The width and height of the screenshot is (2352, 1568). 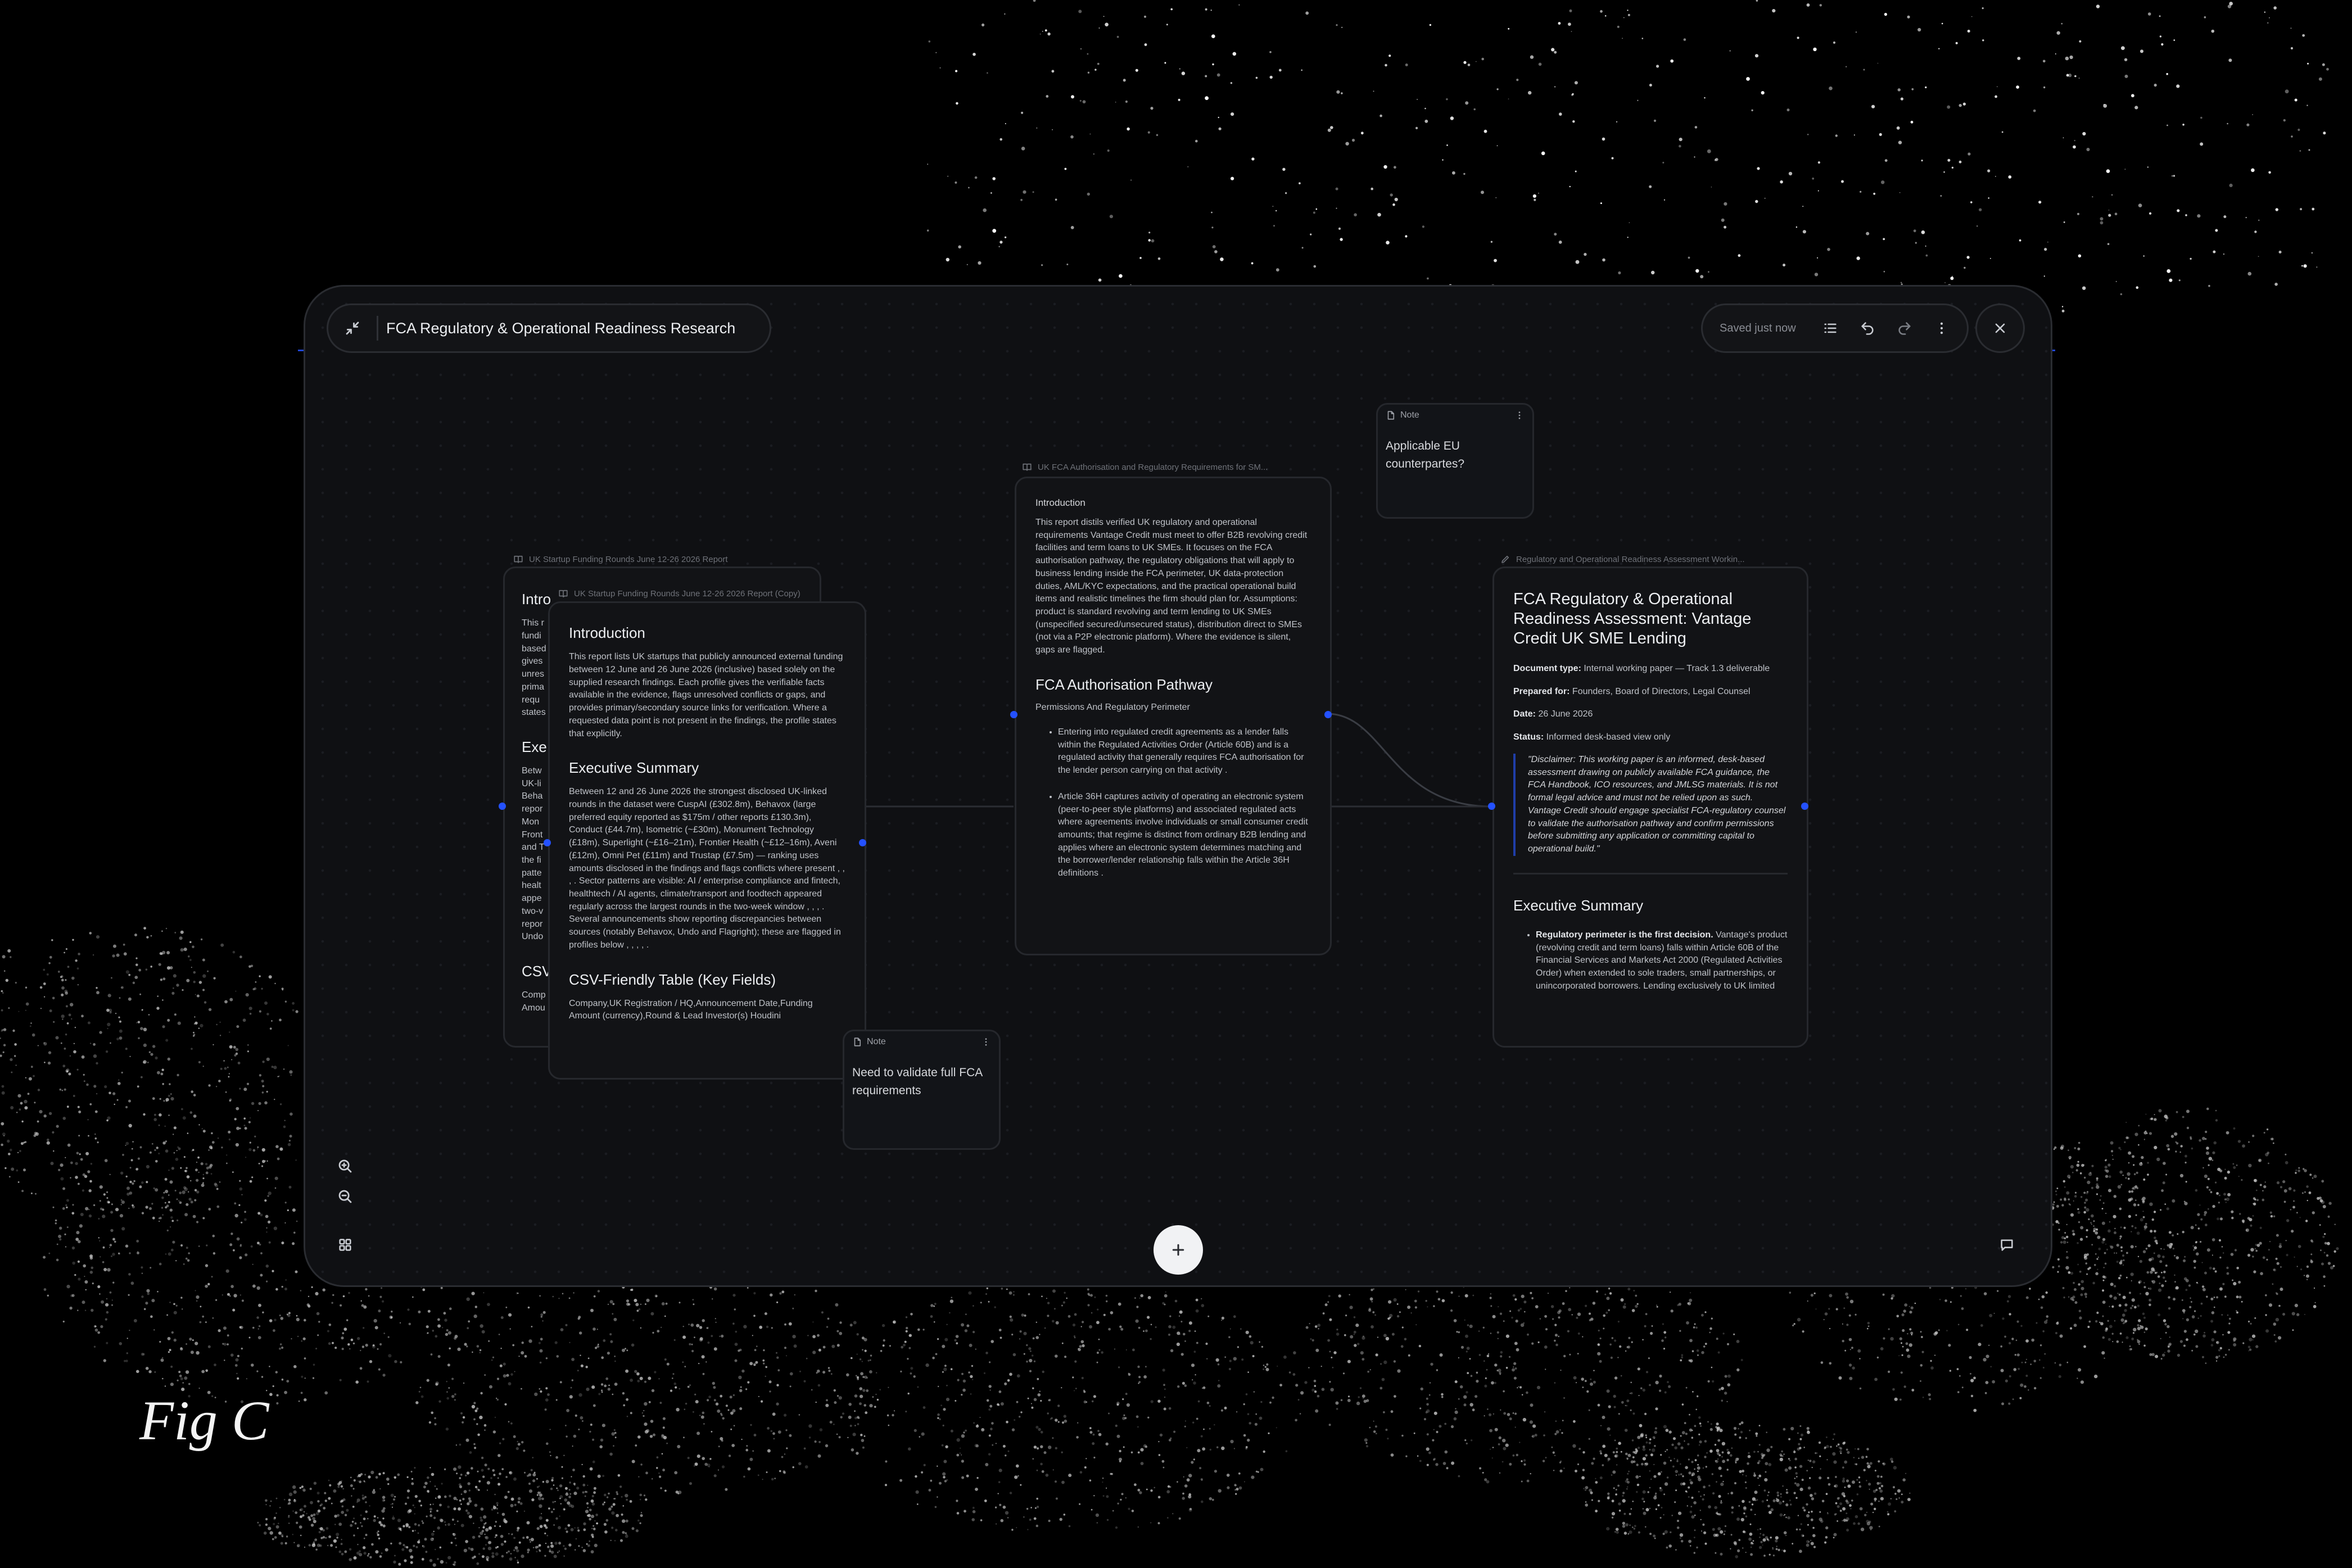 I want to click on meta-date: Date: 26 June 2026, so click(x=1553, y=714).